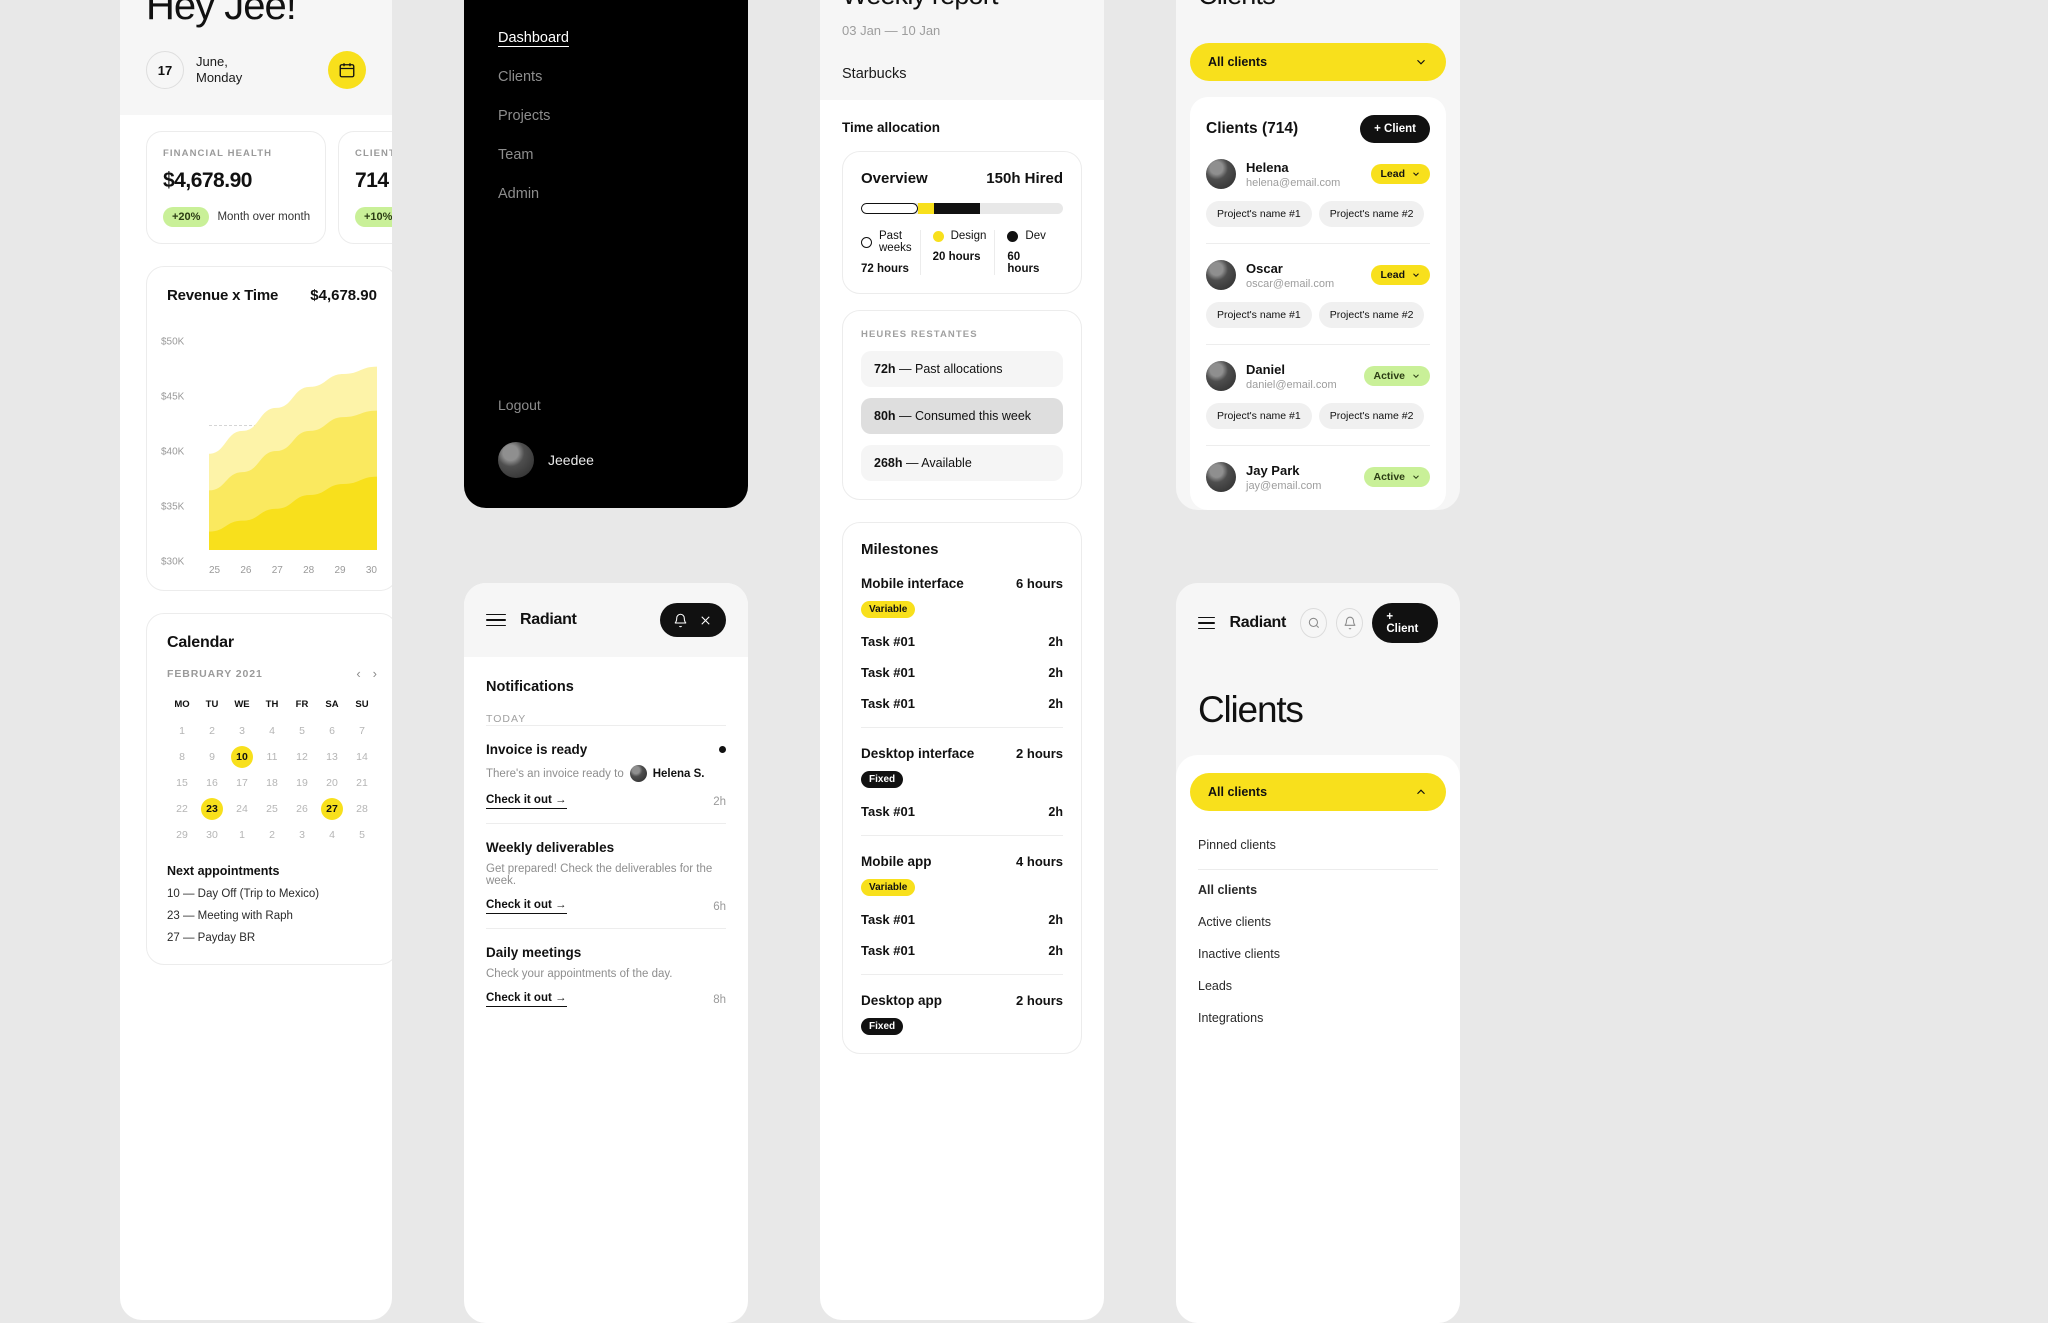 The image size is (2048, 1323). What do you see at coordinates (212, 809) in the screenshot?
I see `calendar-day: 23` at bounding box center [212, 809].